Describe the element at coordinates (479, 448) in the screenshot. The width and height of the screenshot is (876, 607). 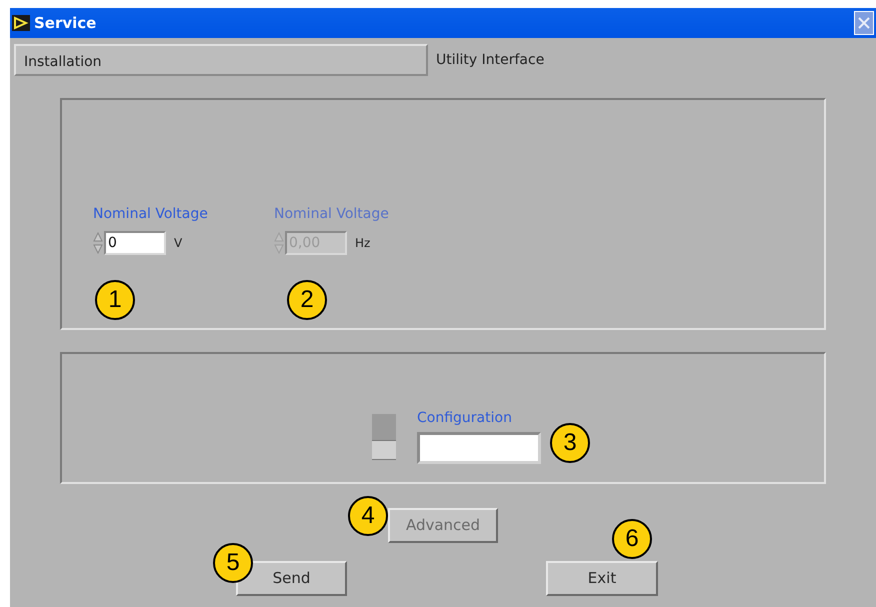
I see `configuration-field` at that location.